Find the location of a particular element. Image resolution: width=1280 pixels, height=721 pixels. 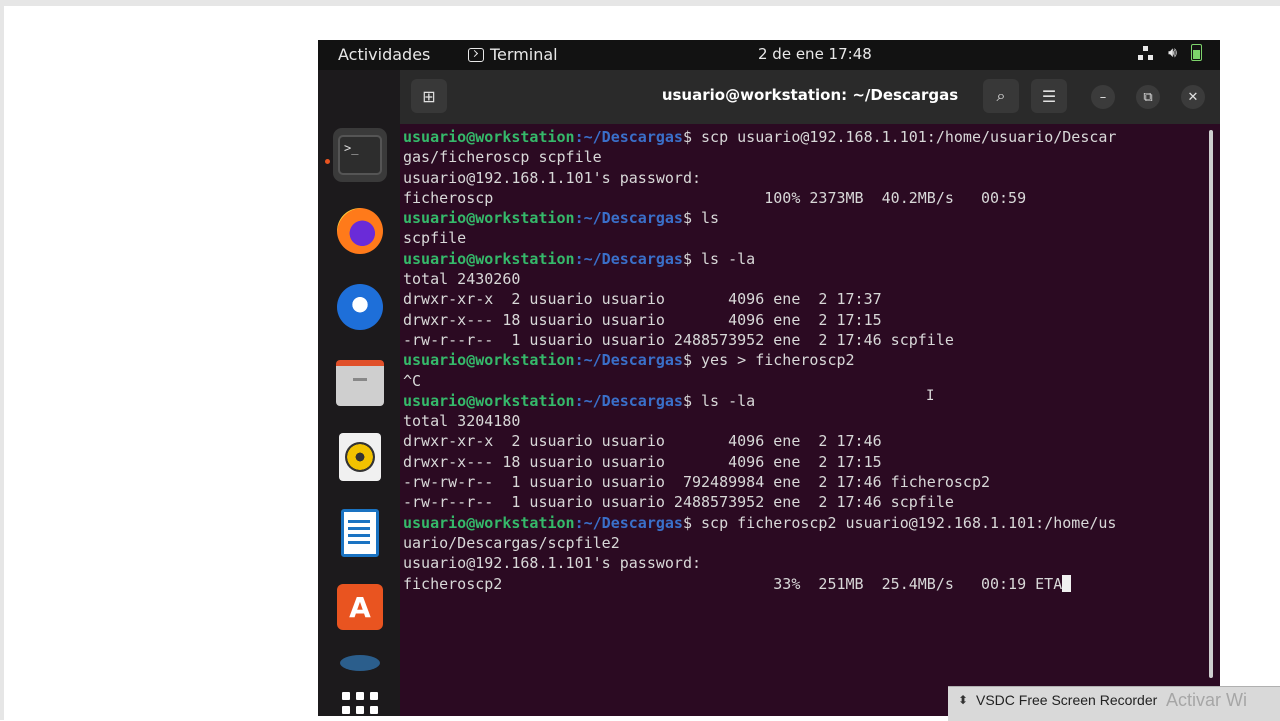

show-applications-button is located at coordinates (360, 699).